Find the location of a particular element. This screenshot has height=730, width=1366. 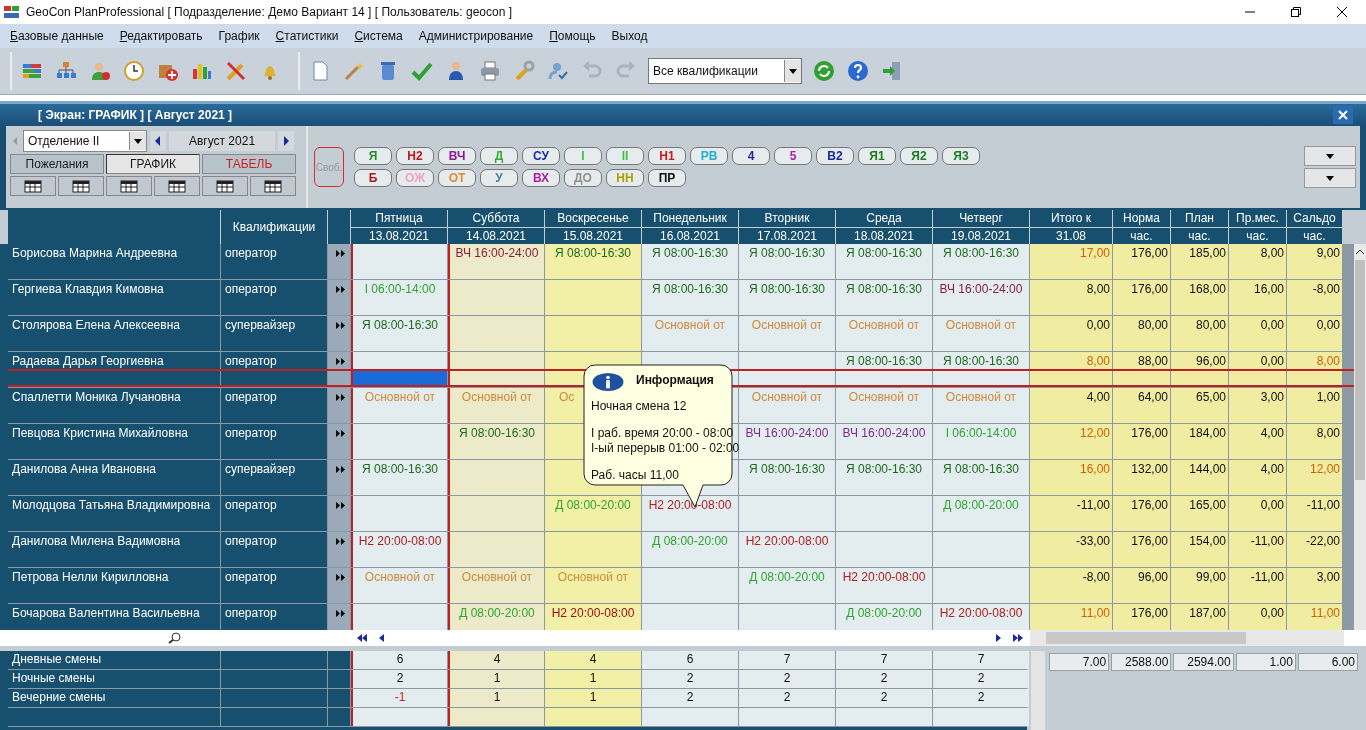

column-header: 31.08 is located at coordinates (1071, 235).